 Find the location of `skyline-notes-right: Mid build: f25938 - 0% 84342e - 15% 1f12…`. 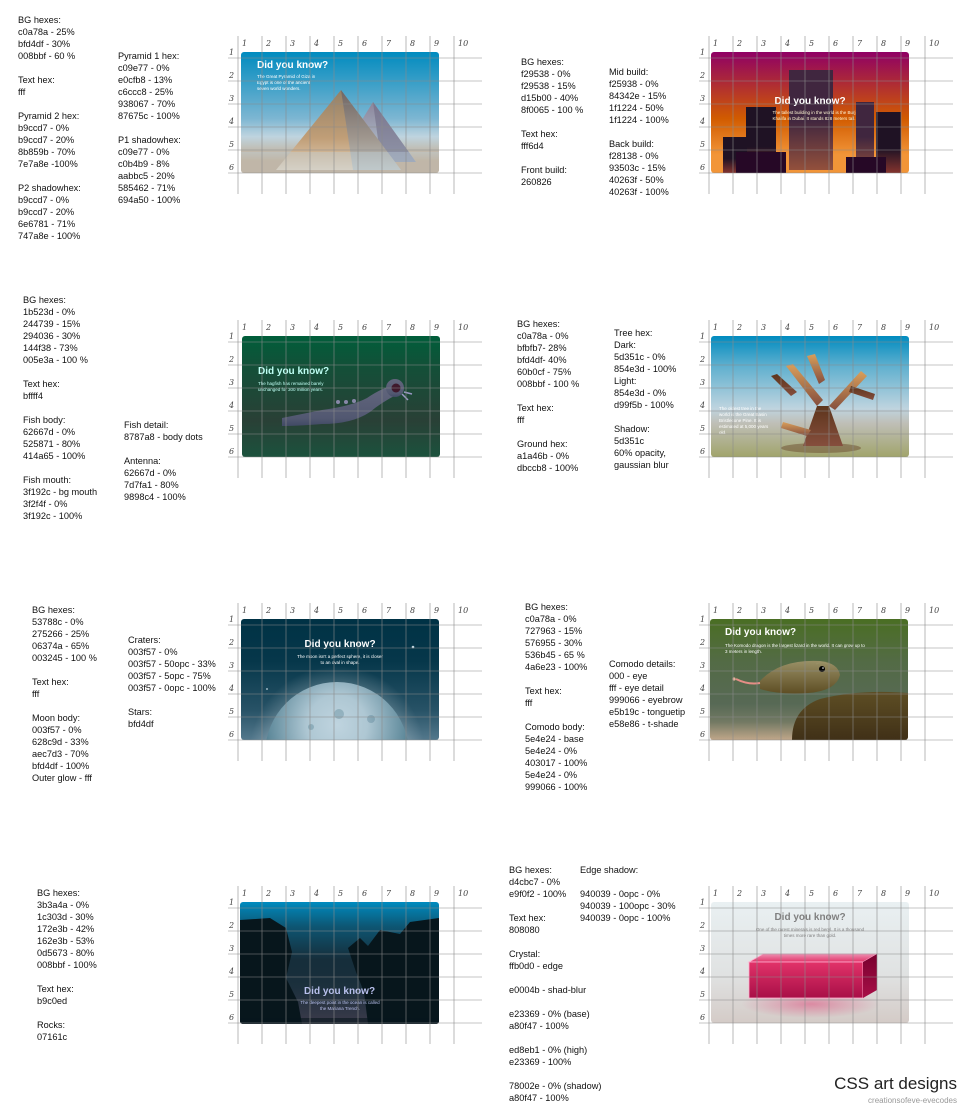

skyline-notes-right: Mid build: f25938 - 0% 84342e - 15% 1f12… is located at coordinates (639, 132).